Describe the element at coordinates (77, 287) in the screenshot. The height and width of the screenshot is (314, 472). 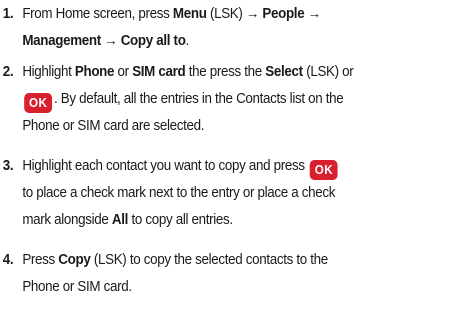
I see `text-run: Phone or SIM card.` at that location.